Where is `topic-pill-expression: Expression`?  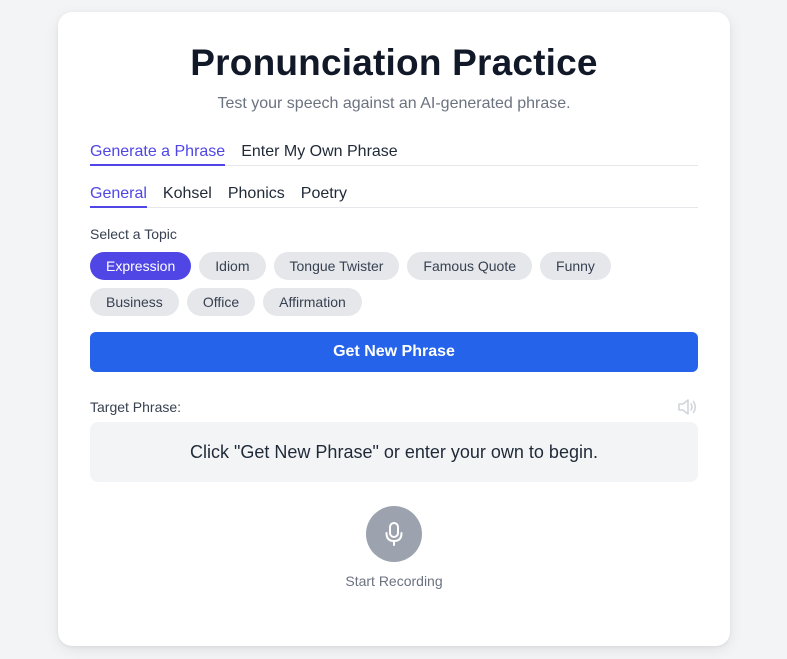
topic-pill-expression: Expression is located at coordinates (141, 266).